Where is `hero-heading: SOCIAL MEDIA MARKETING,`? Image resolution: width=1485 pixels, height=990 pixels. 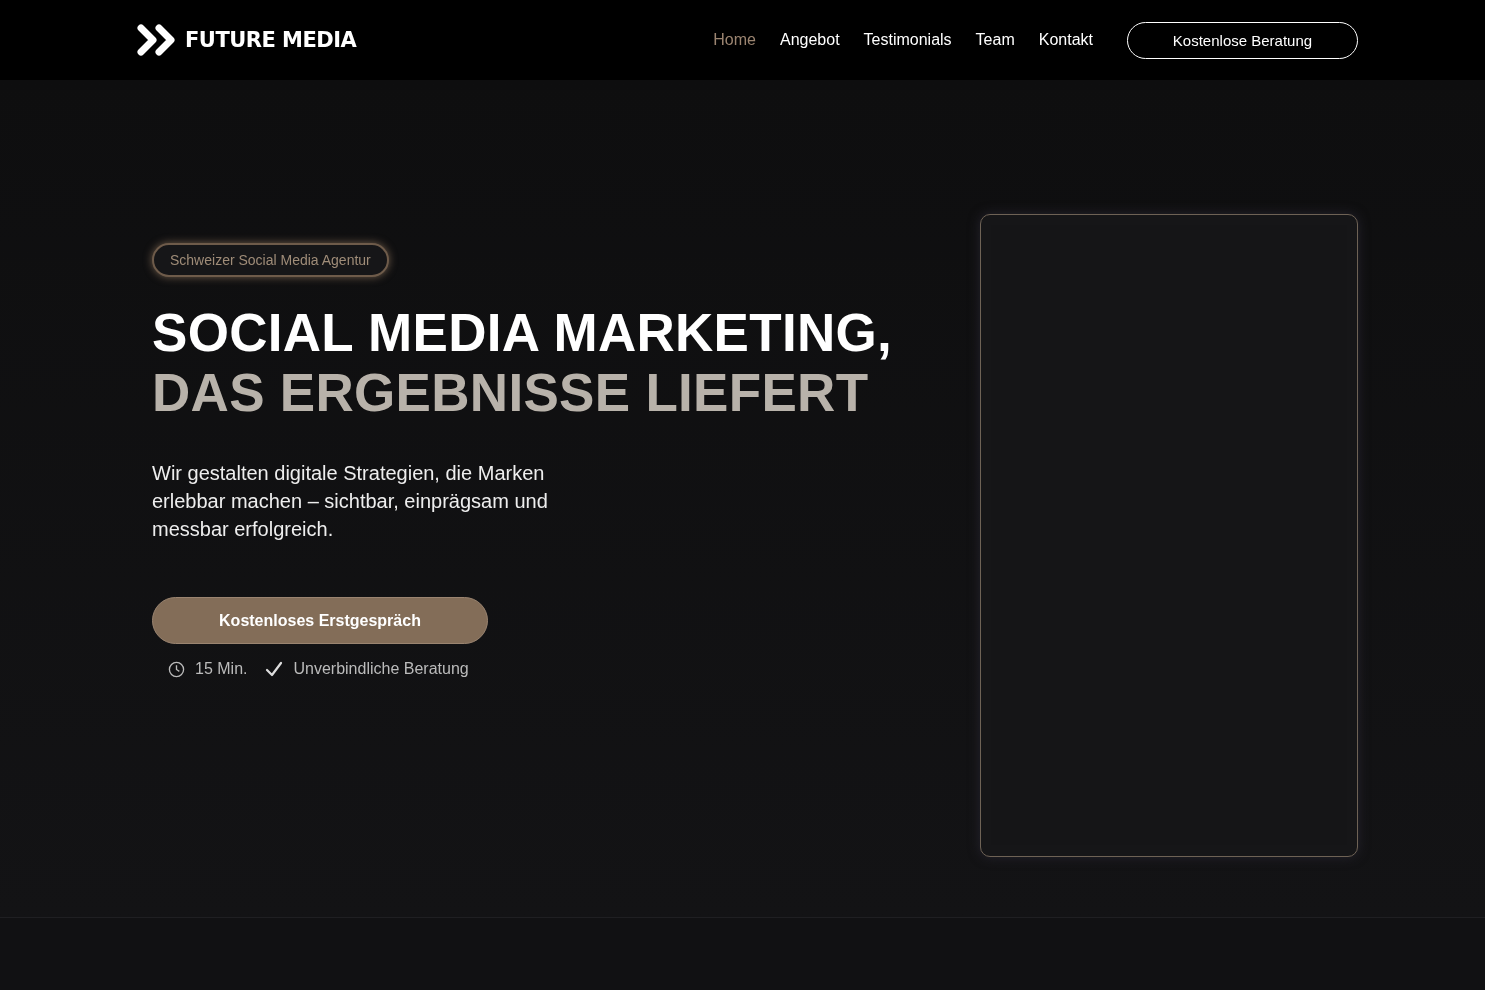 hero-heading: SOCIAL MEDIA MARKETING, is located at coordinates (522, 333).